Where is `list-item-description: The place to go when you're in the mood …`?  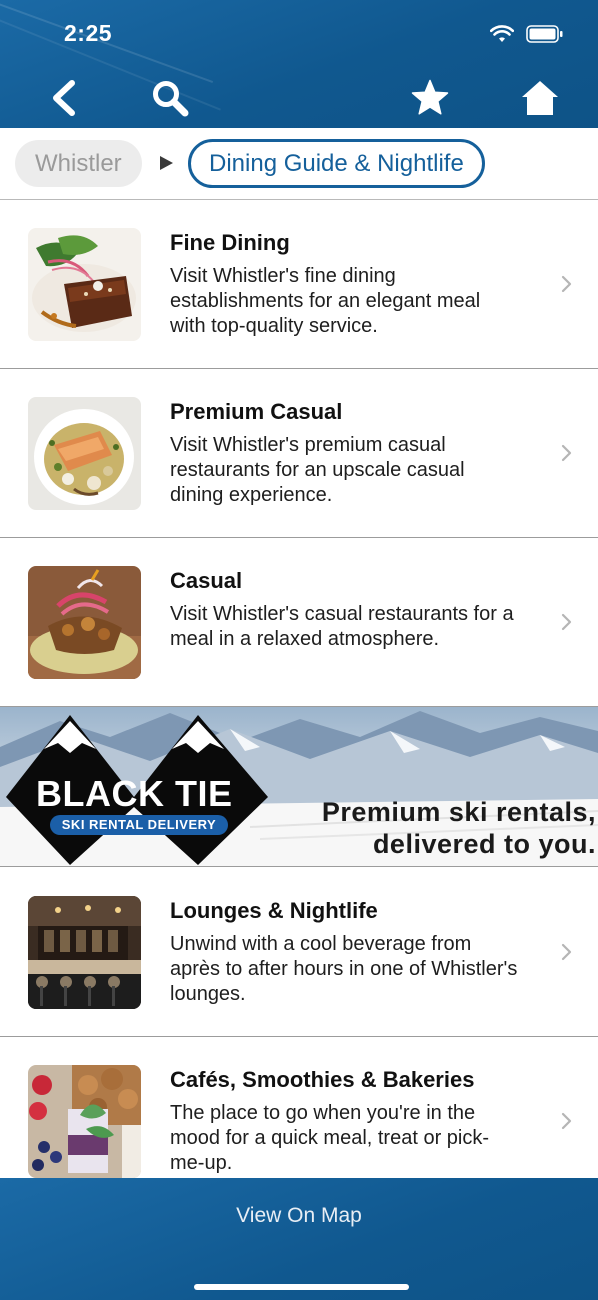 list-item-description: The place to go when you're in the mood … is located at coordinates (330, 1138).